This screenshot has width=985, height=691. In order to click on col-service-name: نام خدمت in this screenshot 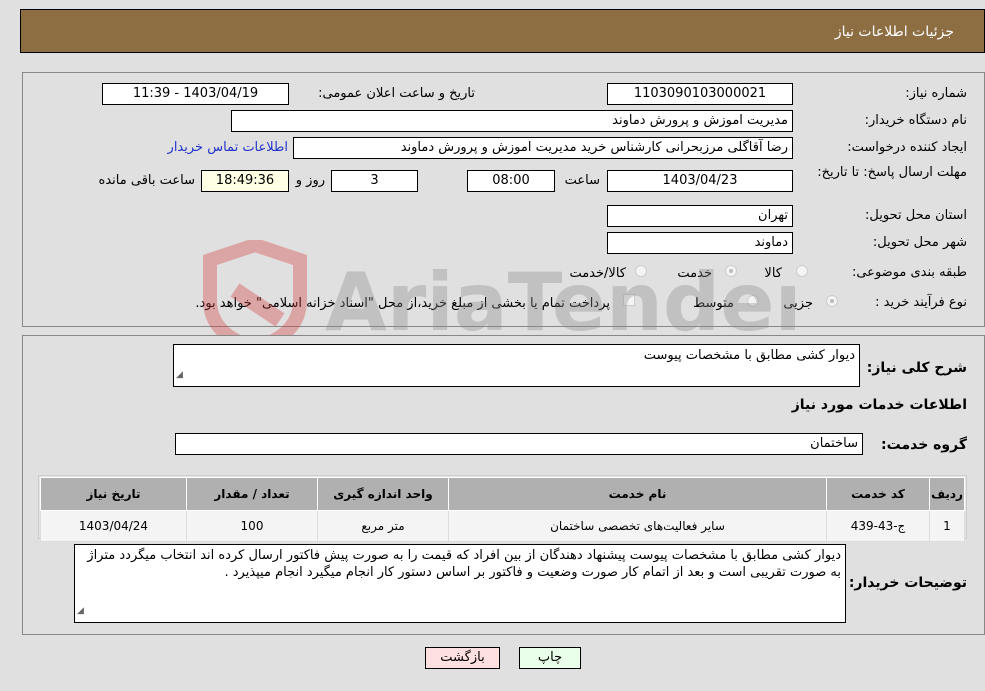, I will do `click(637, 494)`.